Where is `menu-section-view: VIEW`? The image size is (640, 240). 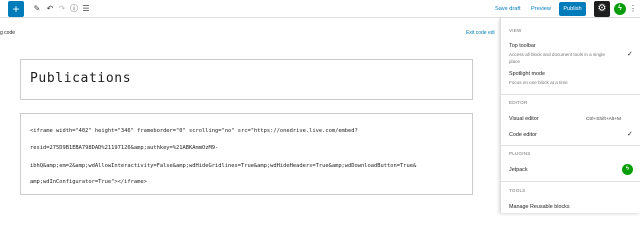 menu-section-view: VIEW is located at coordinates (515, 30).